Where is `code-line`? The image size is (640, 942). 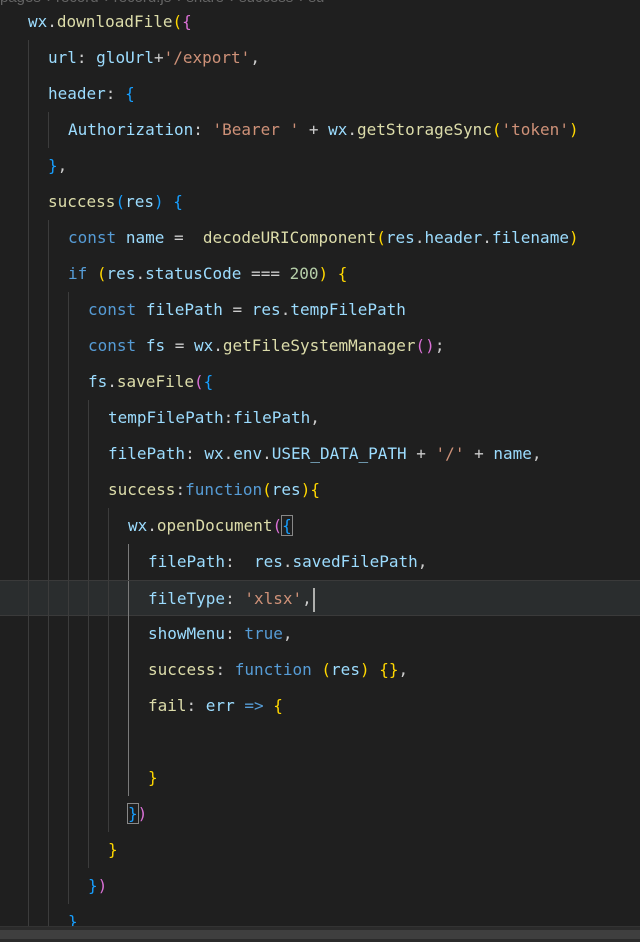
code-line is located at coordinates (320, 742).